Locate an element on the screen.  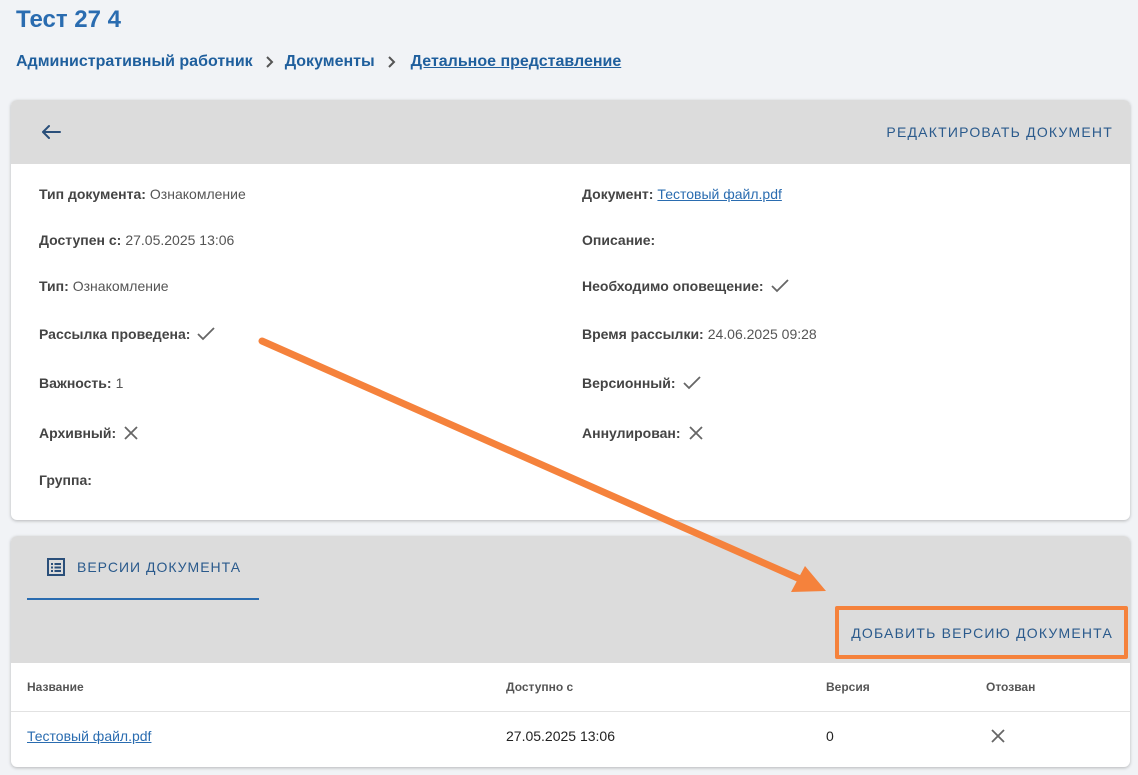
tab-document-versions: ВЕРСИИ ДОКУМЕНТА is located at coordinates (143, 568).